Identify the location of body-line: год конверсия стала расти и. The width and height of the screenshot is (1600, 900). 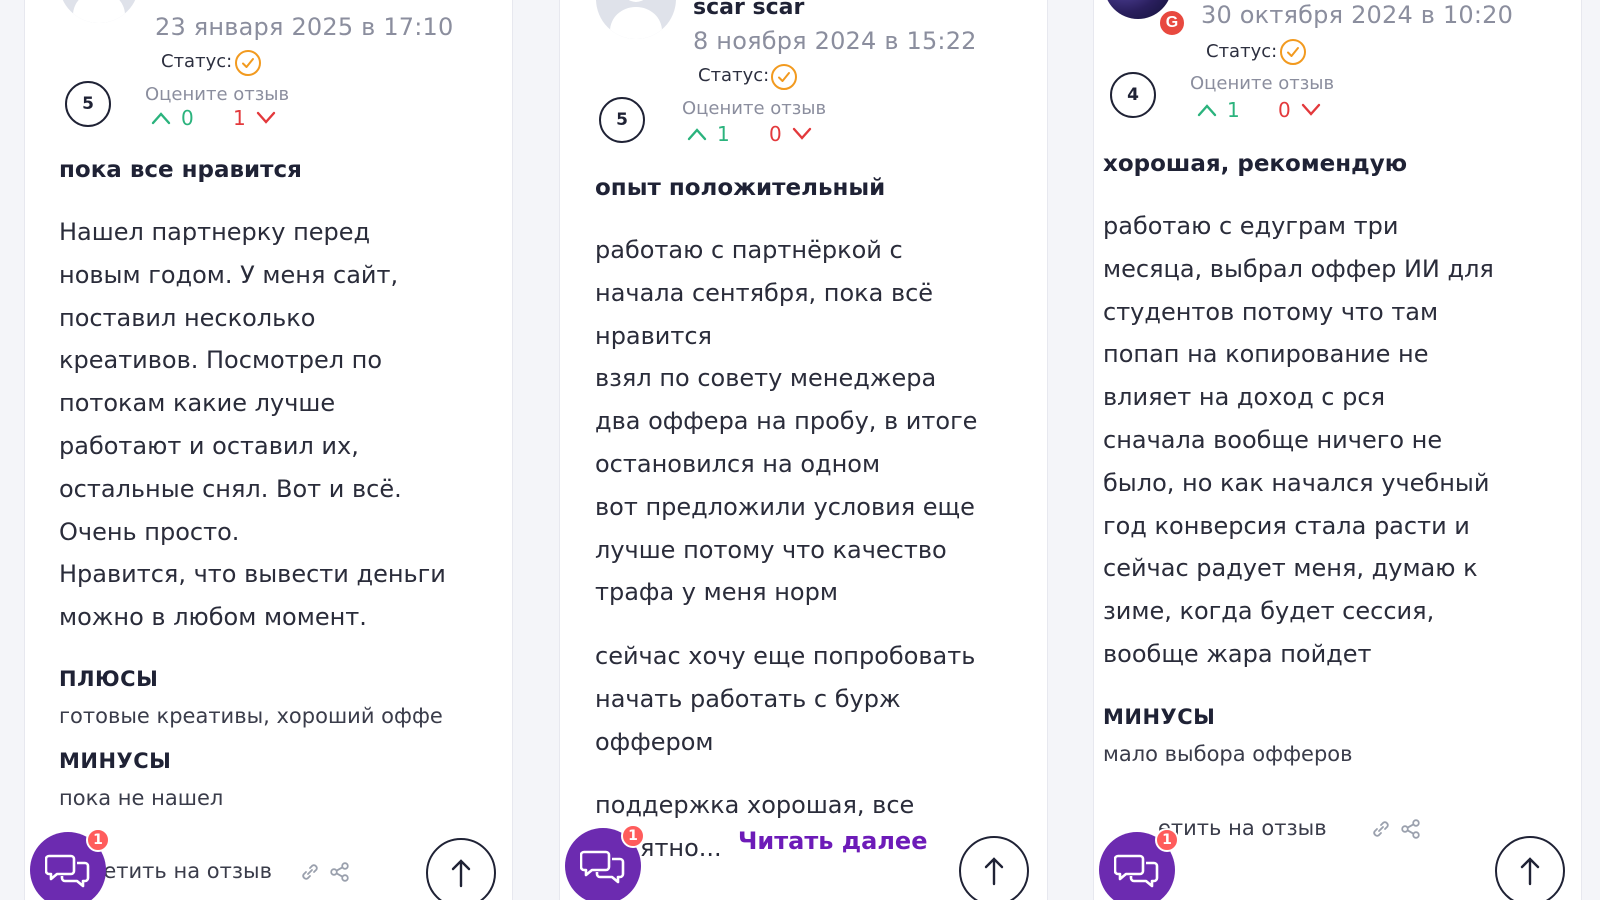
(1286, 525).